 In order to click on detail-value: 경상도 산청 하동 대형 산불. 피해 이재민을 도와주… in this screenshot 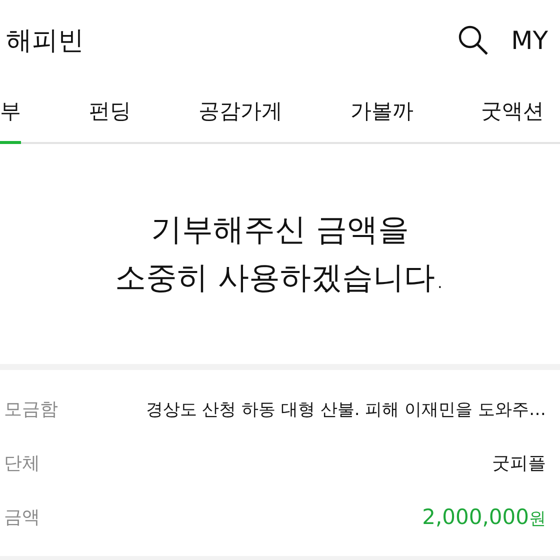, I will do `click(346, 409)`.